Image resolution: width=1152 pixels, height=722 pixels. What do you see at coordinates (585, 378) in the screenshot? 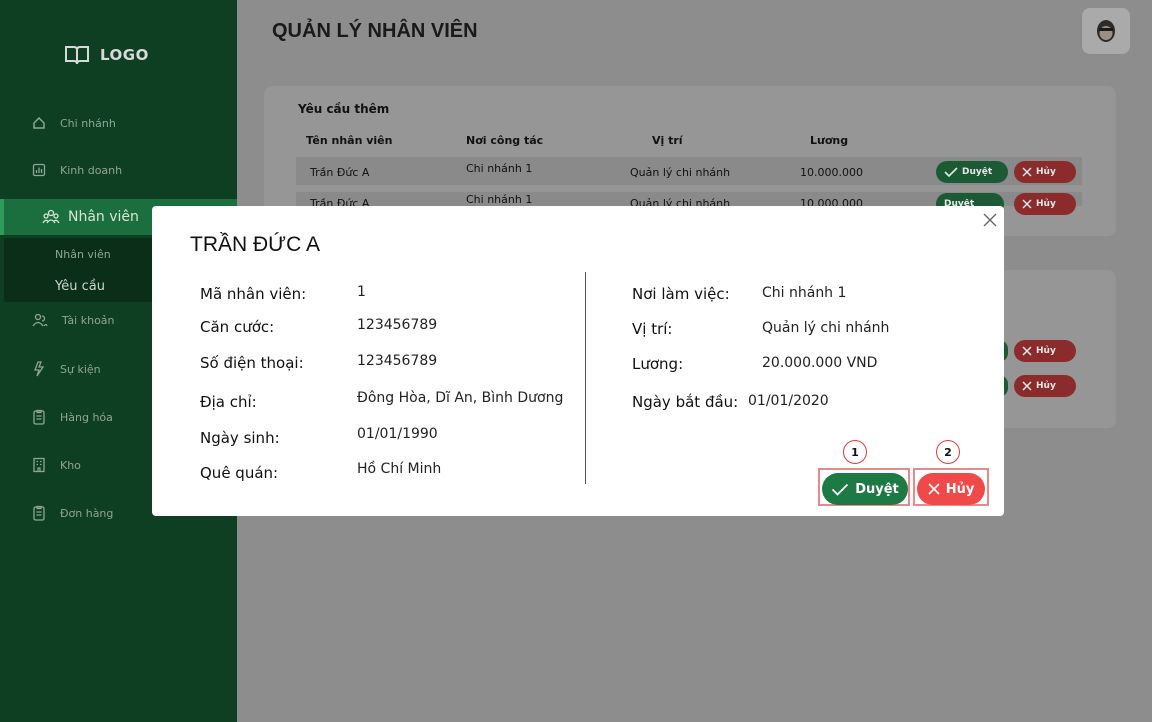
I see `modal-divider` at bounding box center [585, 378].